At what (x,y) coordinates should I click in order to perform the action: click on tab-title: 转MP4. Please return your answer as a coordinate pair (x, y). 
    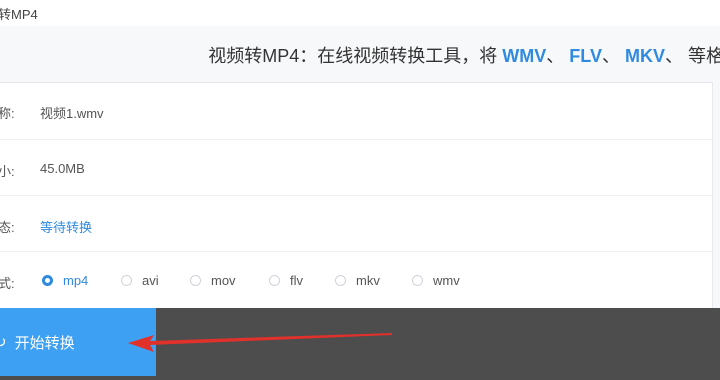
    Looking at the image, I should click on (19, 14).